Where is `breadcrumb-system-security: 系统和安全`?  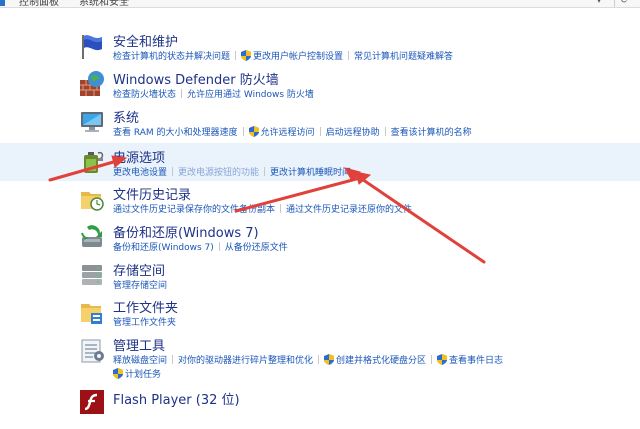
breadcrumb-system-security: 系统和安全 is located at coordinates (104, 3).